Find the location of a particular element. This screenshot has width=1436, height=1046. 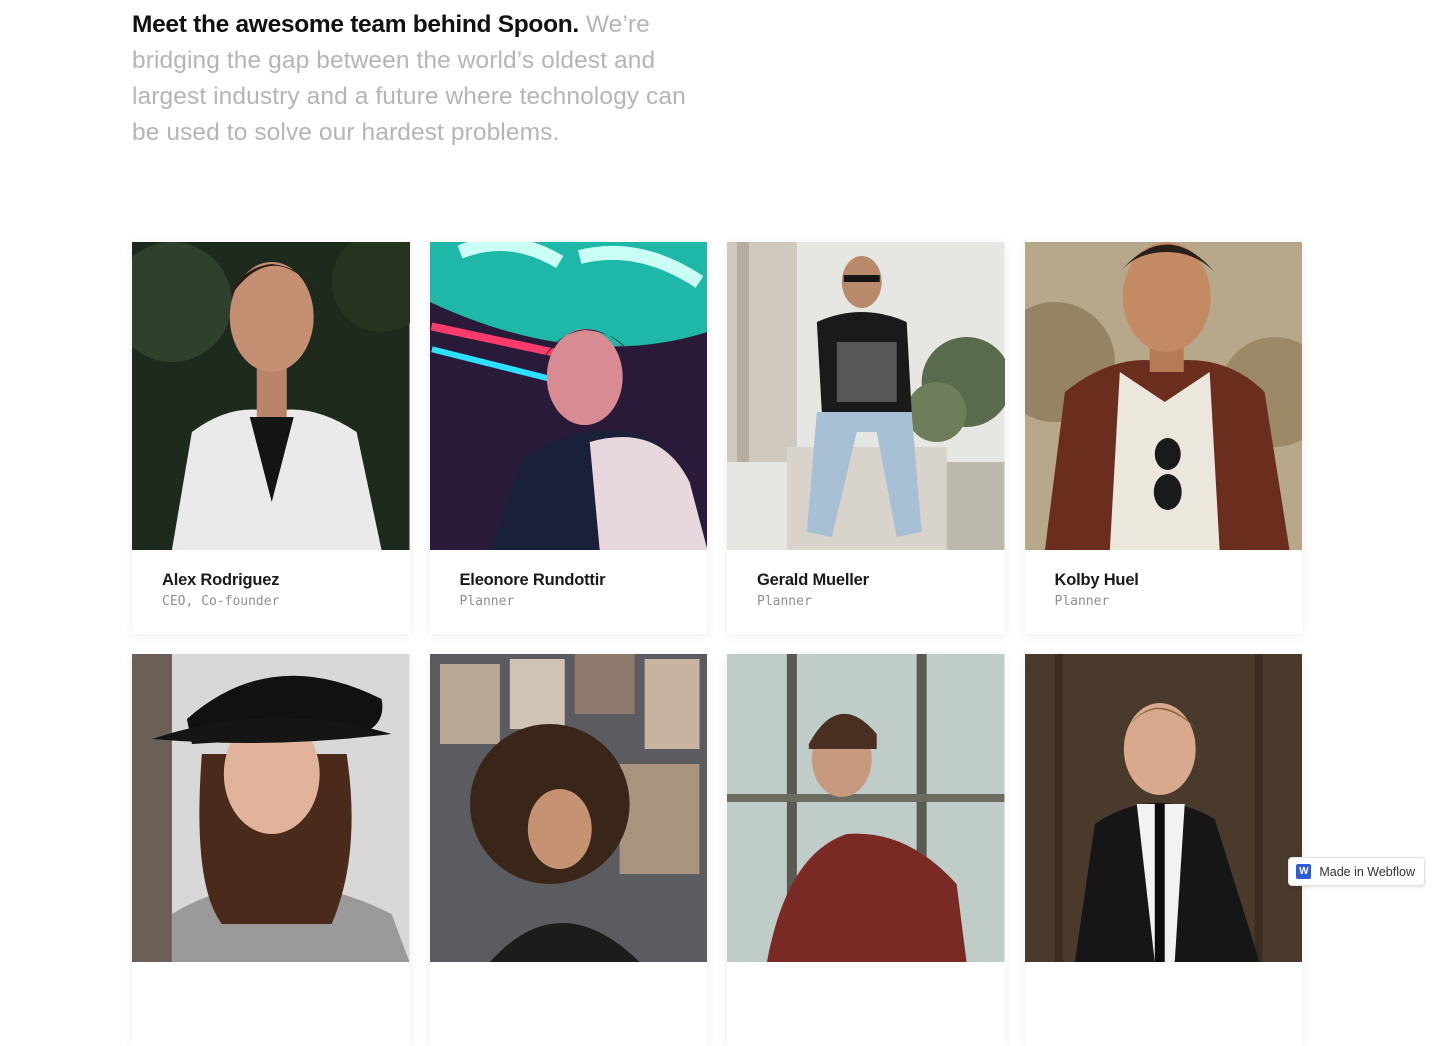

badge-label: Made in Webflow is located at coordinates (1367, 872).